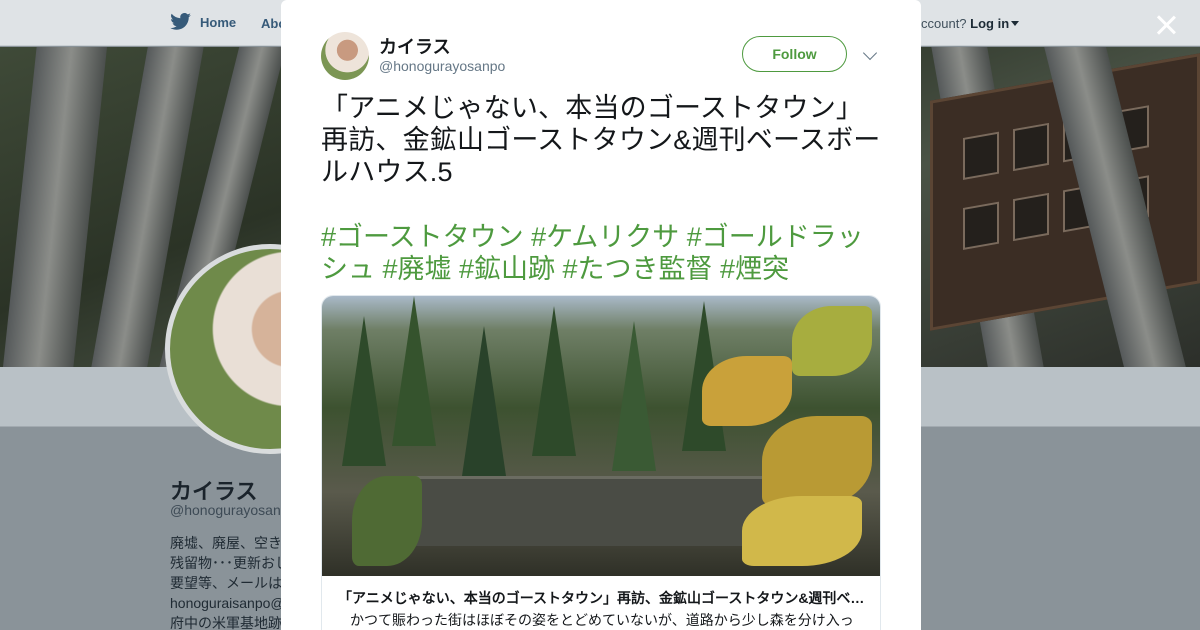  What do you see at coordinates (233, 510) in the screenshot?
I see `profile-handle: @honogurayosanpo` at bounding box center [233, 510].